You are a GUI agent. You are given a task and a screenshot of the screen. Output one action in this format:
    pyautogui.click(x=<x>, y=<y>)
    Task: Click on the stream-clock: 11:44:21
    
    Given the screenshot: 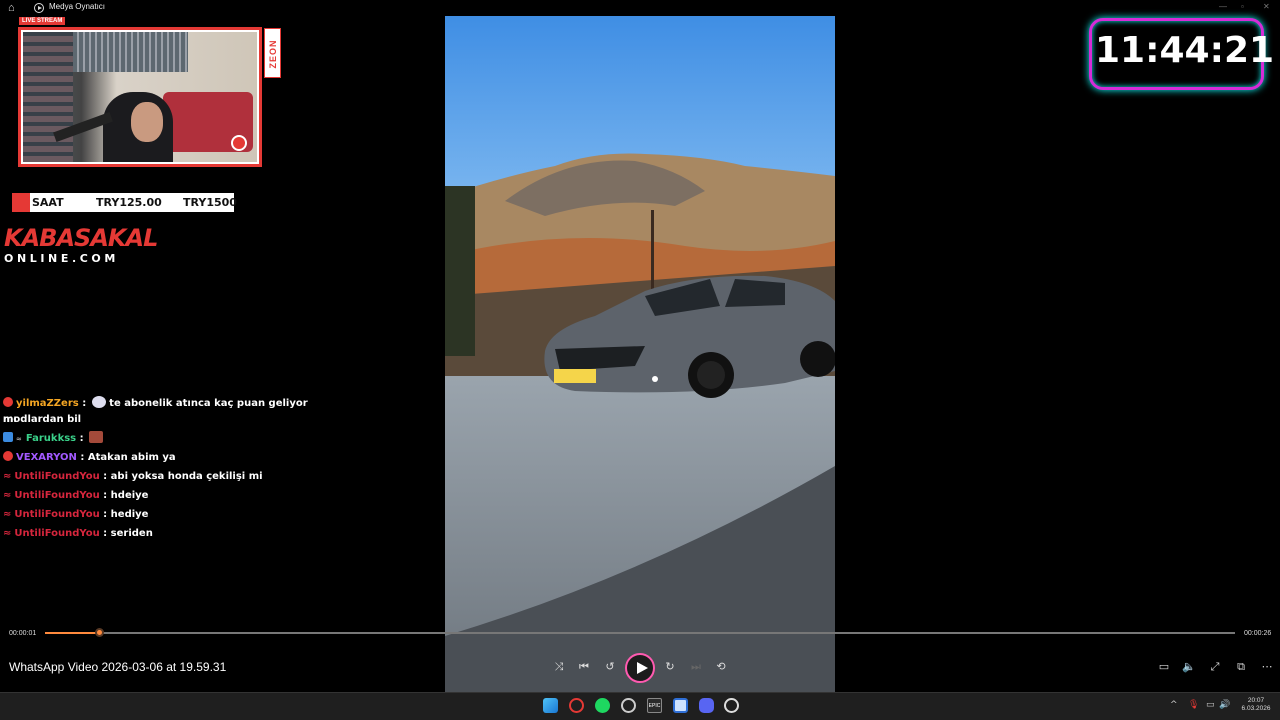 What is the action you would take?
    pyautogui.click(x=1185, y=50)
    